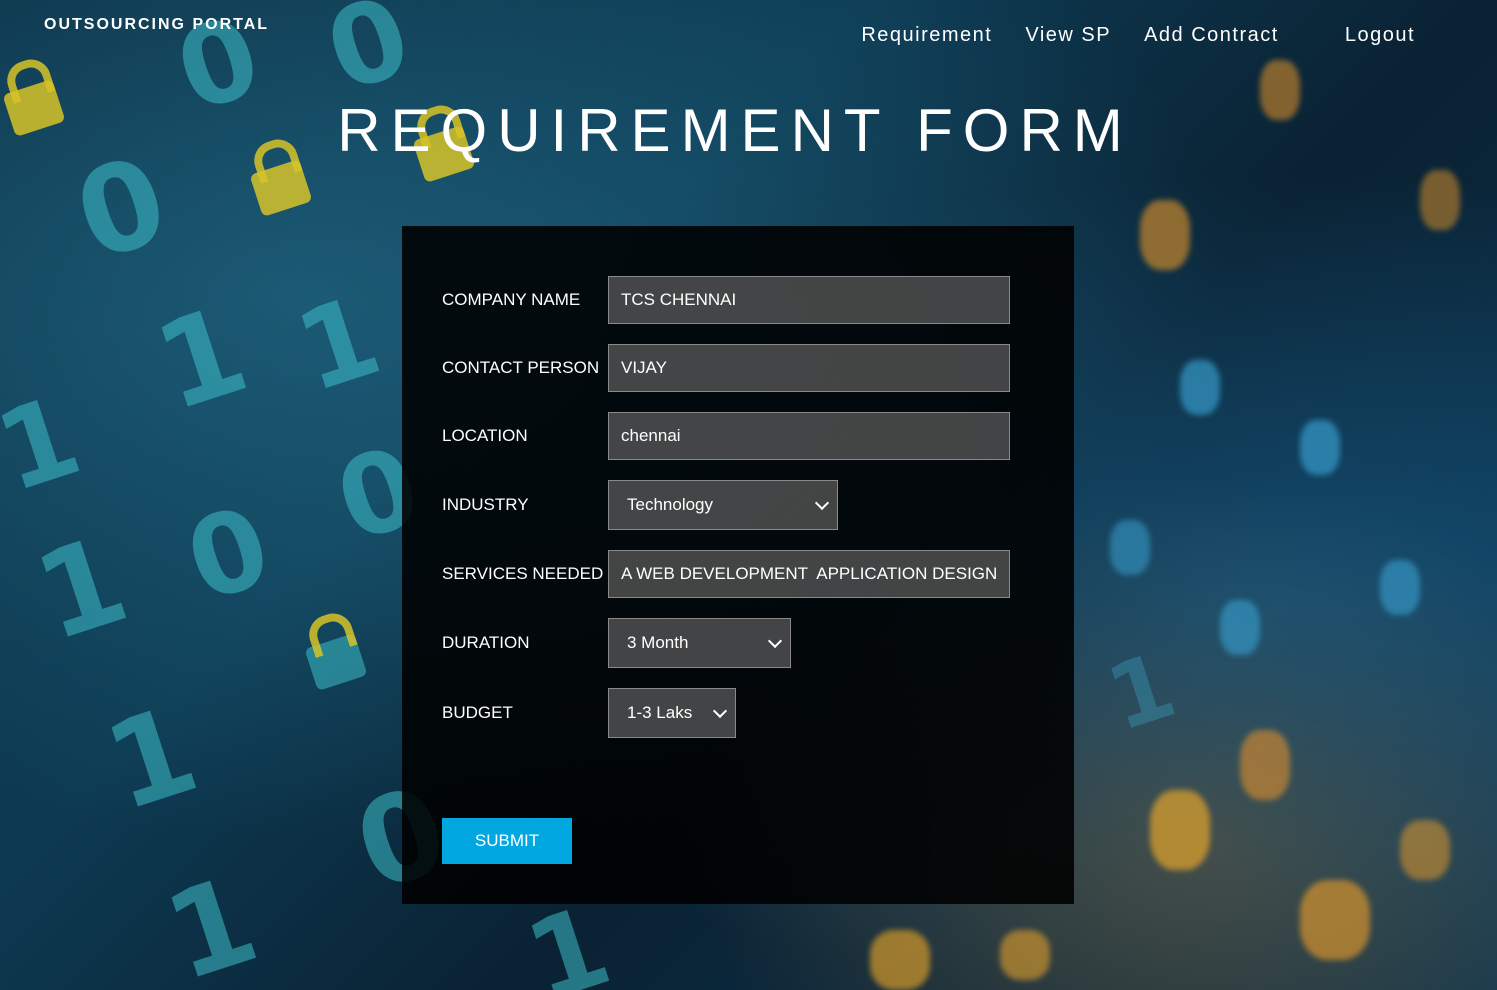 This screenshot has width=1497, height=990. What do you see at coordinates (521, 367) in the screenshot?
I see `contact-person-label: CONTACT PERSON` at bounding box center [521, 367].